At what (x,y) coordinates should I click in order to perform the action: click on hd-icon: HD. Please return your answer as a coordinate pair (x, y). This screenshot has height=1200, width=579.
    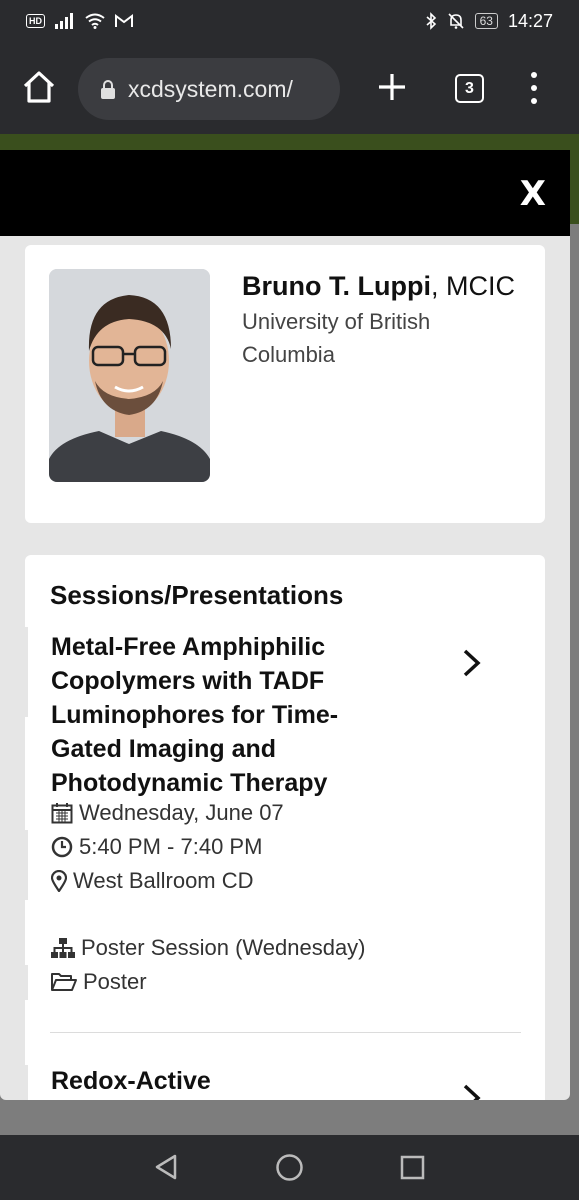
    Looking at the image, I should click on (35, 21).